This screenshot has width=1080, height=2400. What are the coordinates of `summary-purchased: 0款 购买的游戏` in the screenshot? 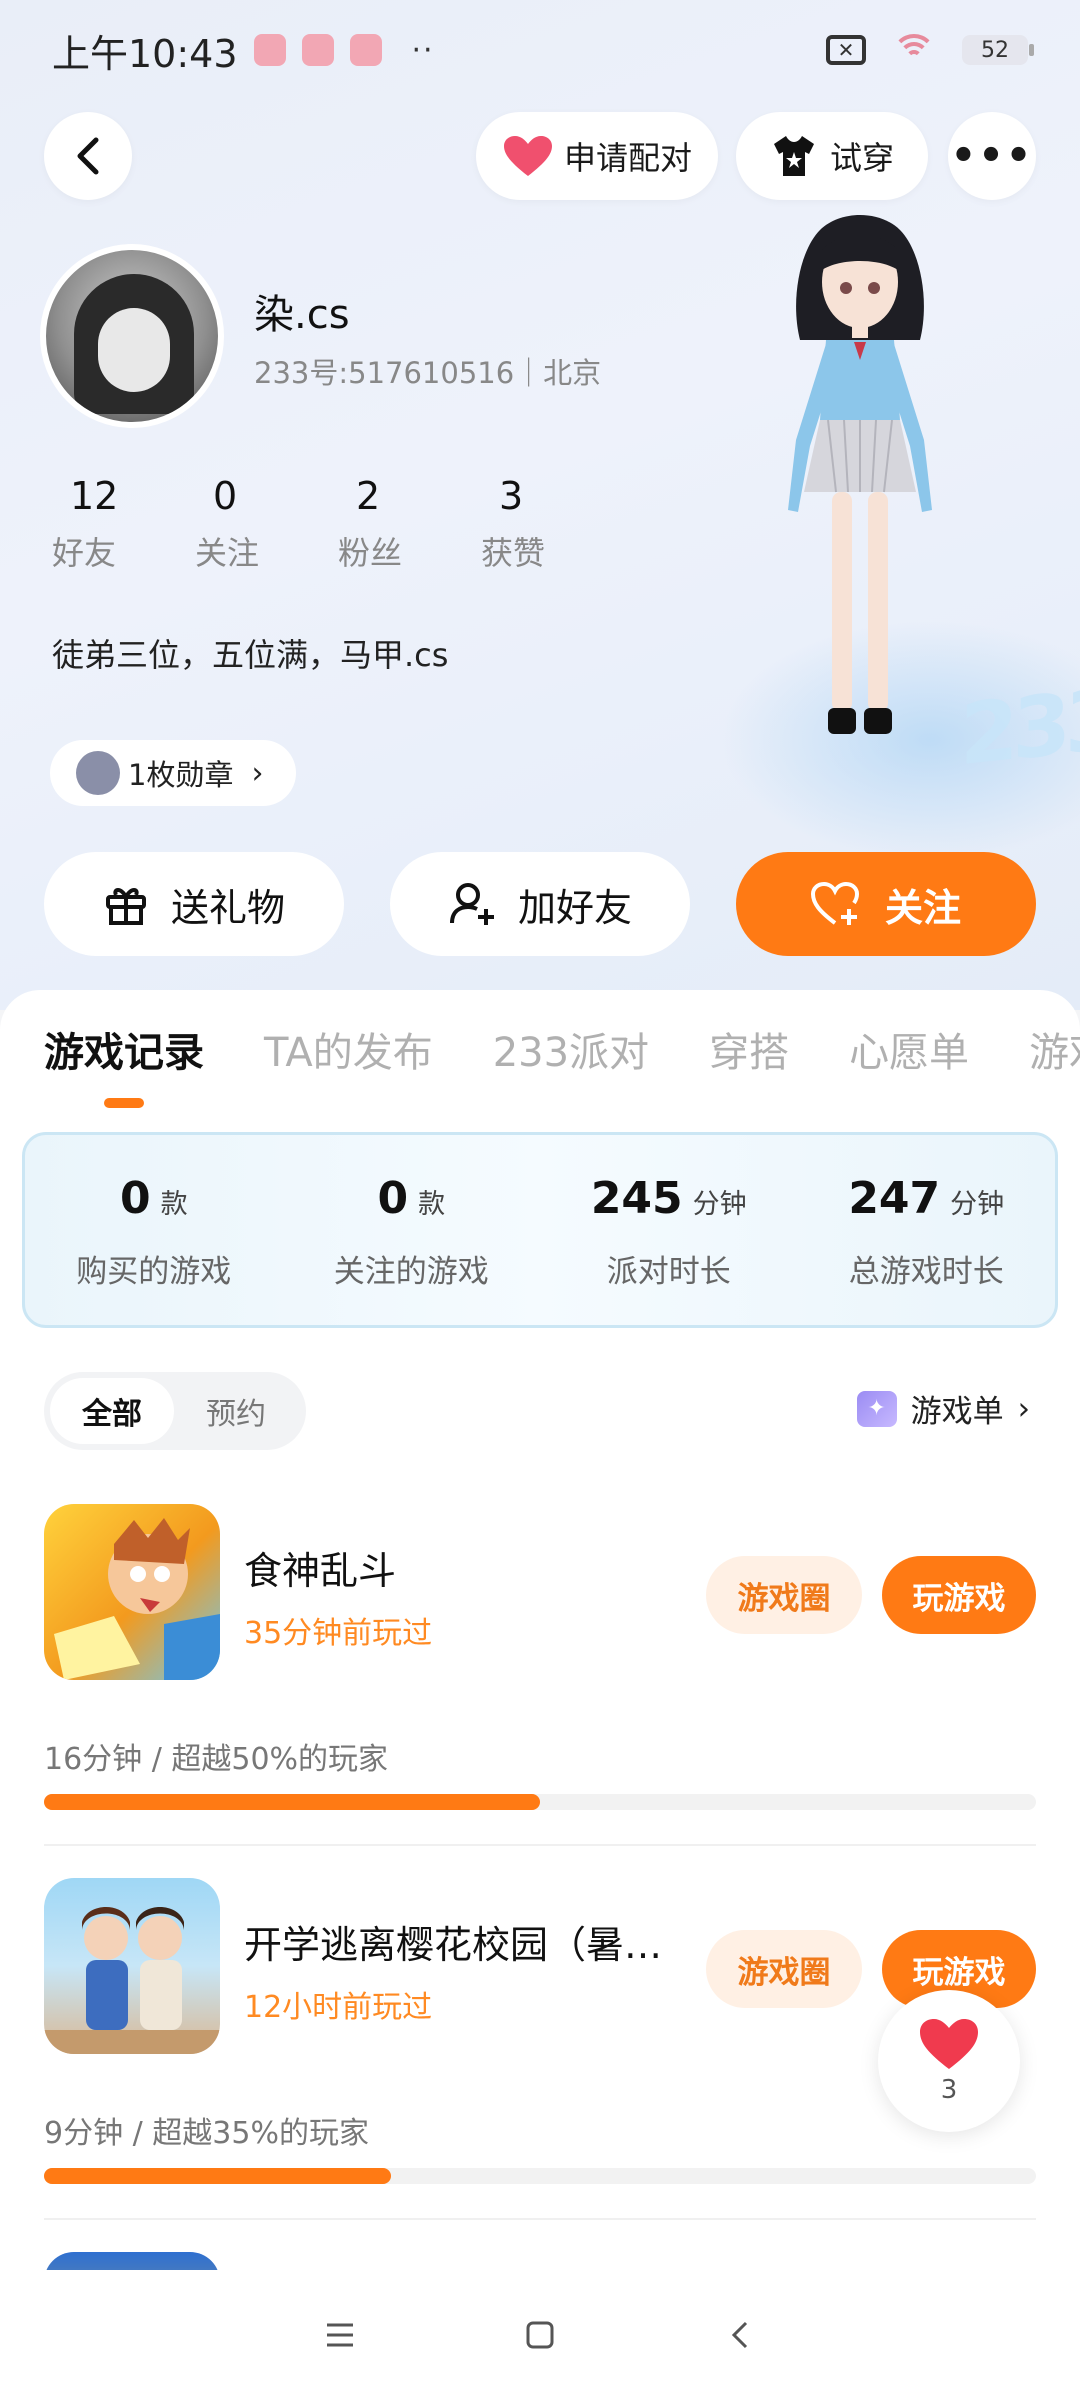 It's located at (154, 1230).